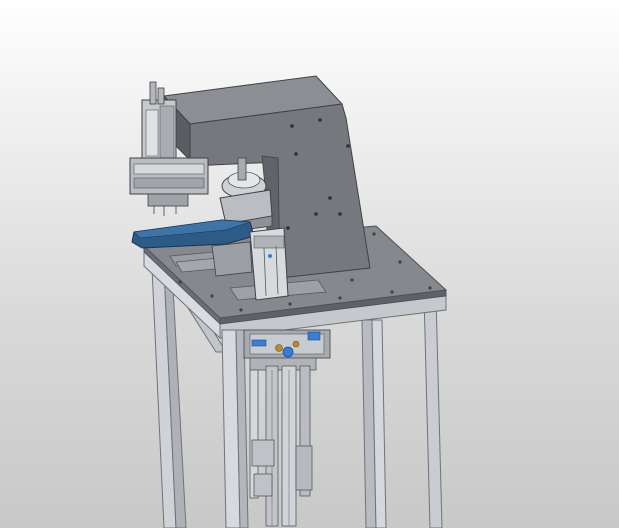 The image size is (619, 528). What do you see at coordinates (402, 411) in the screenshot?
I see `frame-rear-legs` at bounding box center [402, 411].